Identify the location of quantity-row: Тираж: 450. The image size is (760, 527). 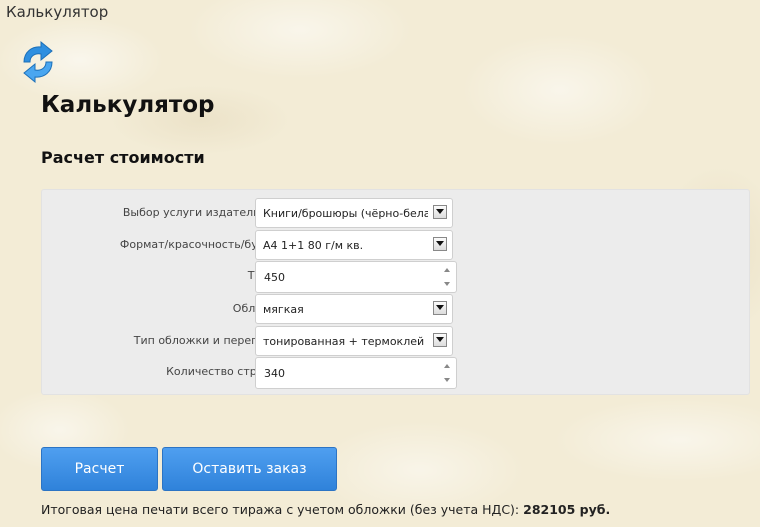
(395, 277).